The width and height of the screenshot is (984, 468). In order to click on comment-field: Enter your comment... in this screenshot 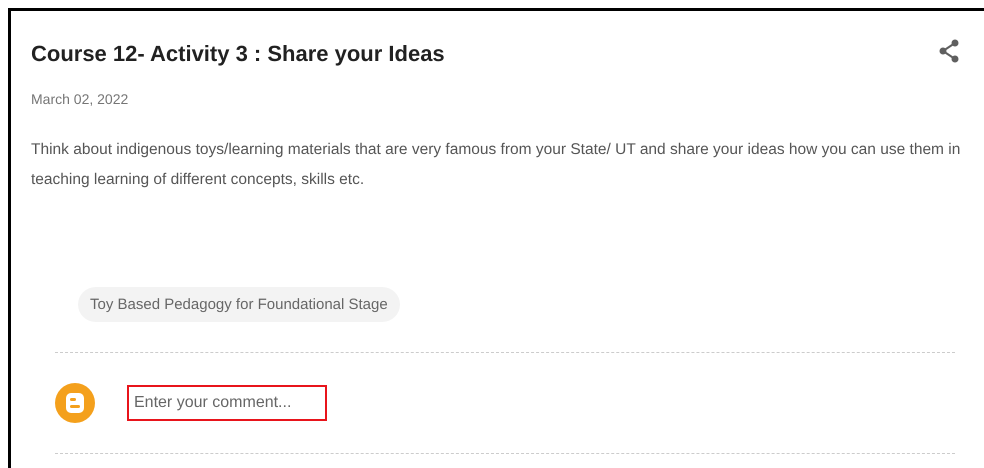, I will do `click(227, 403)`.